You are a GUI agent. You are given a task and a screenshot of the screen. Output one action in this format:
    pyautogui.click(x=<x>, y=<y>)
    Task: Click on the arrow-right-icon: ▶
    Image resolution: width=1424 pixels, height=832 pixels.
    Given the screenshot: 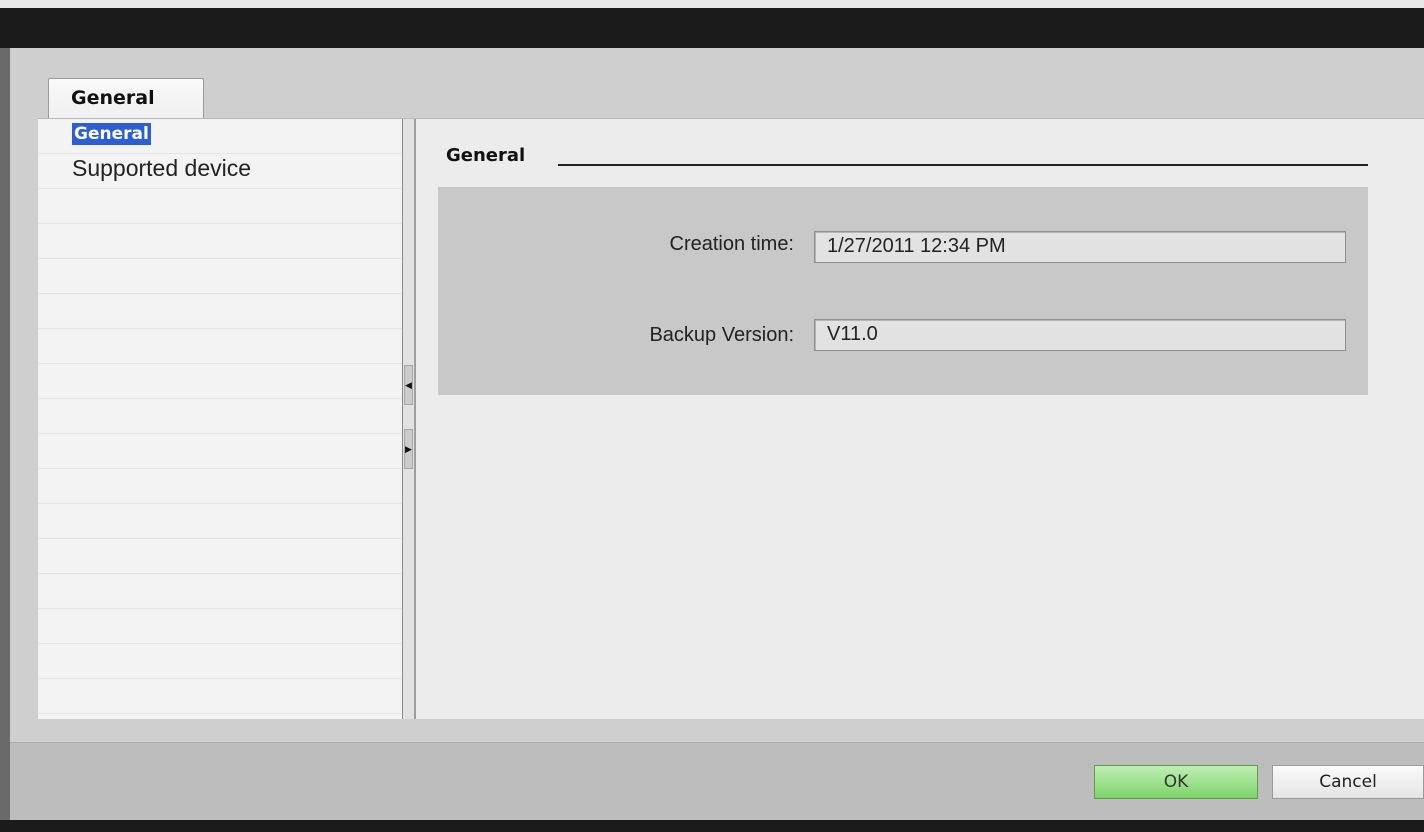 What is the action you would take?
    pyautogui.click(x=408, y=449)
    